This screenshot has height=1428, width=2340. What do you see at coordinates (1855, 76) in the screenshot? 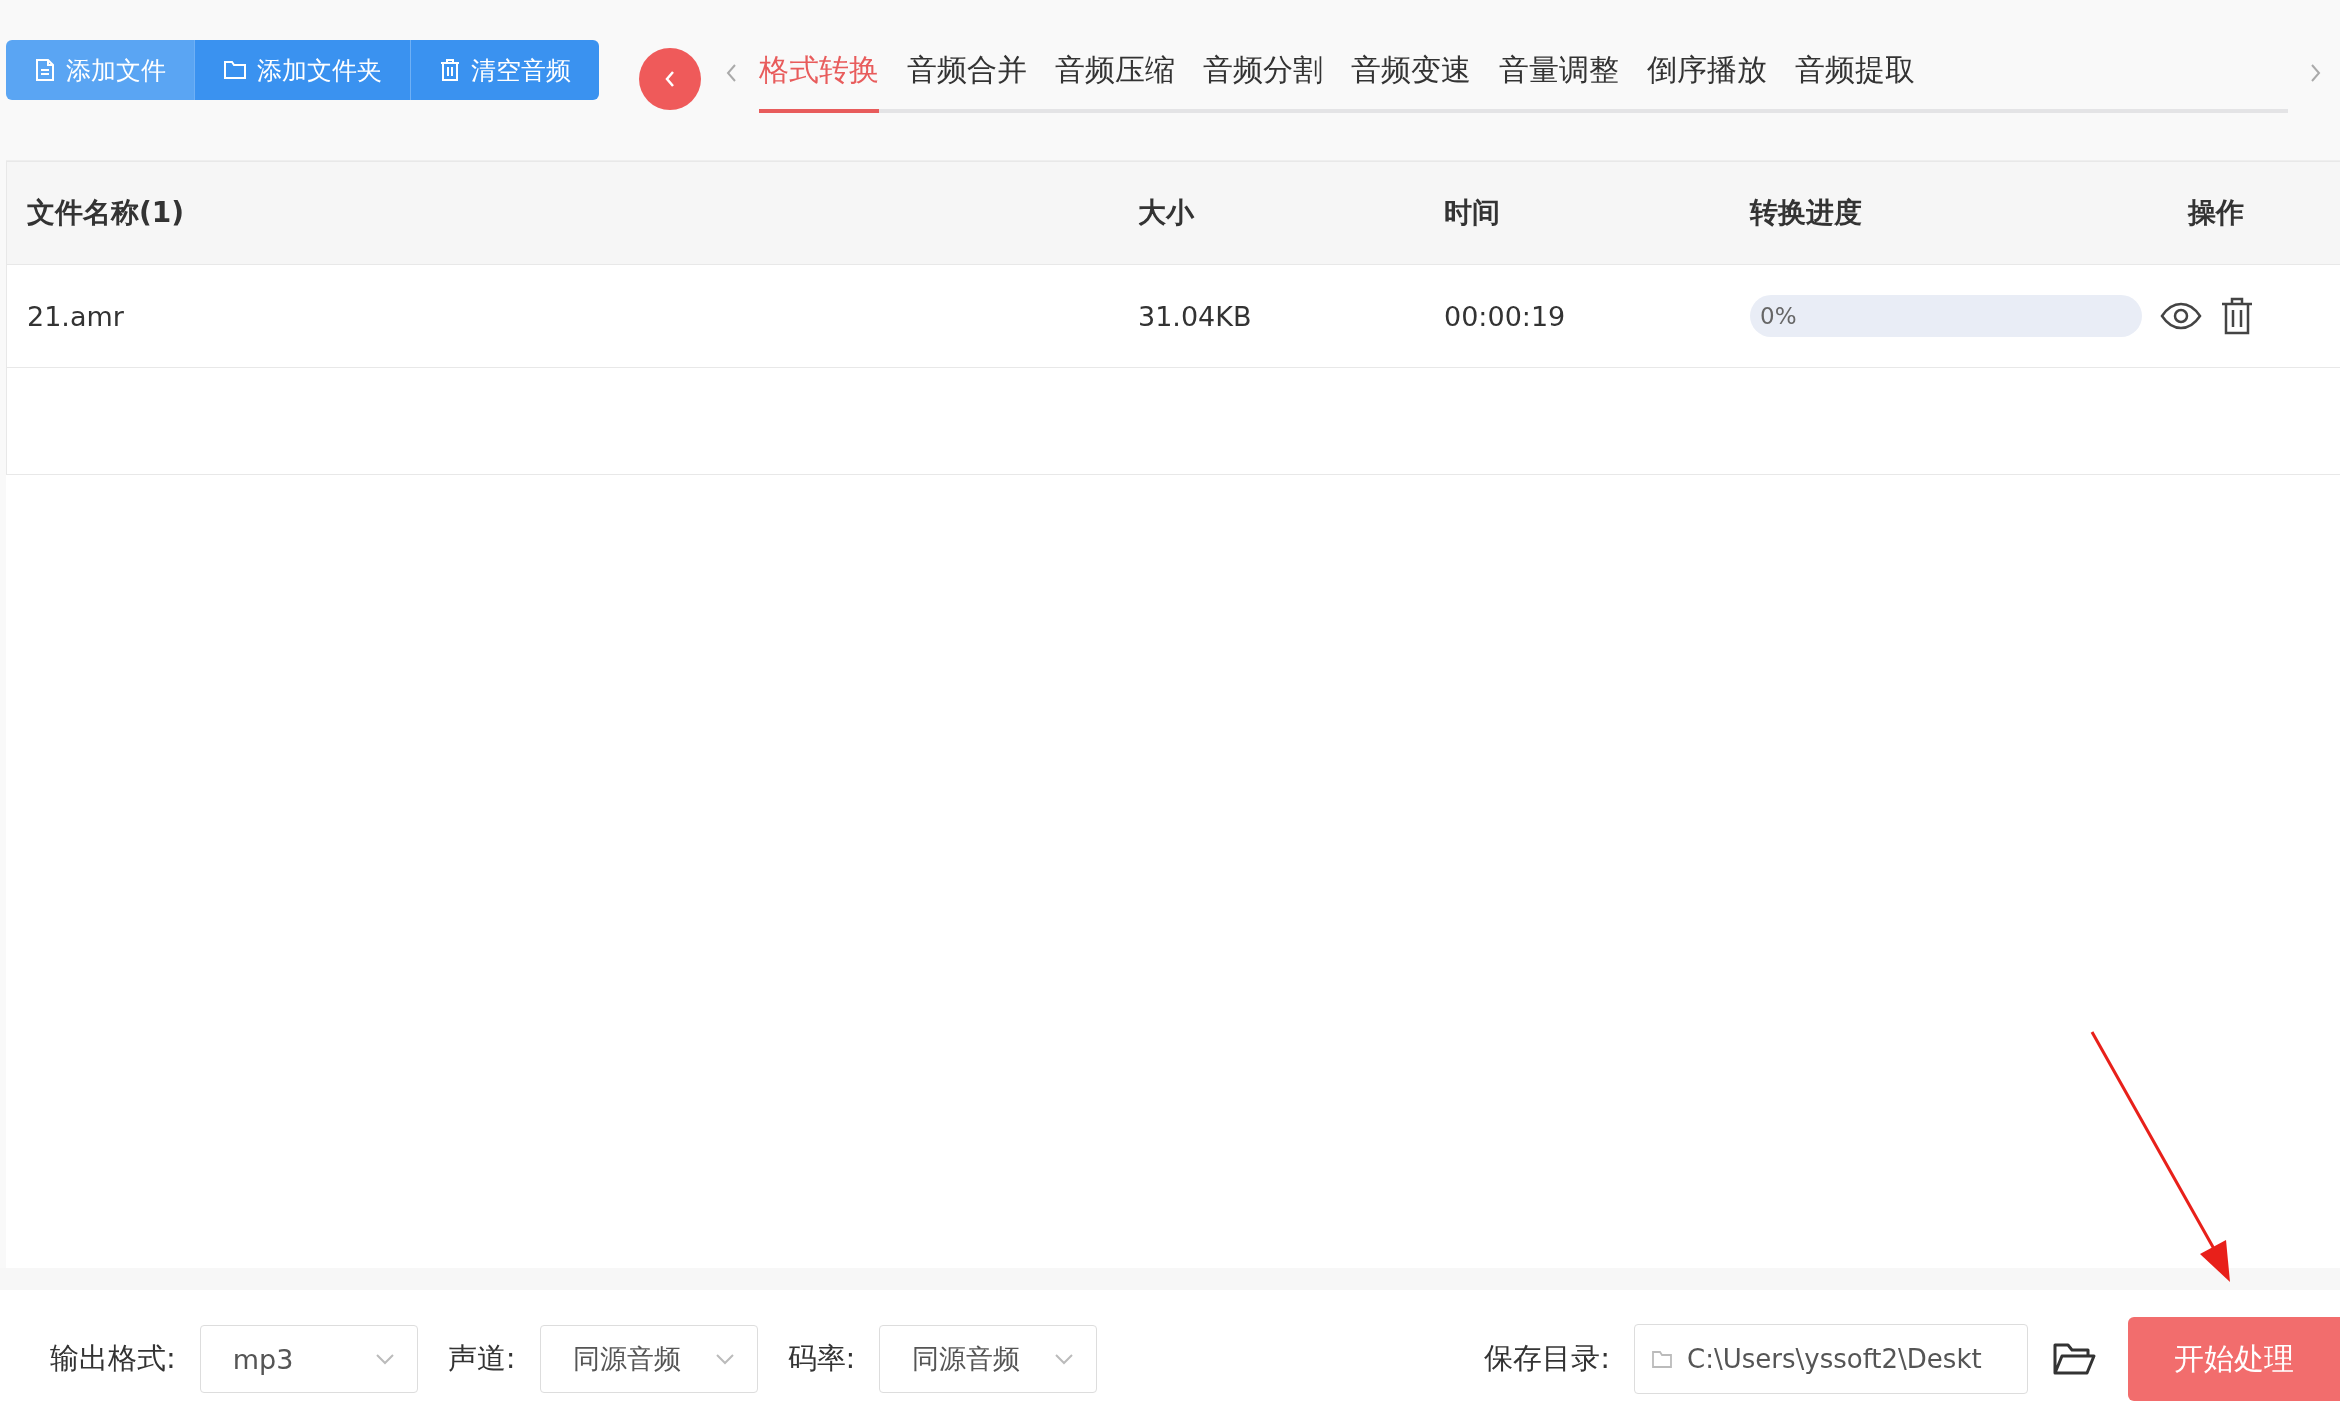
I see `tab: 音频提取` at bounding box center [1855, 76].